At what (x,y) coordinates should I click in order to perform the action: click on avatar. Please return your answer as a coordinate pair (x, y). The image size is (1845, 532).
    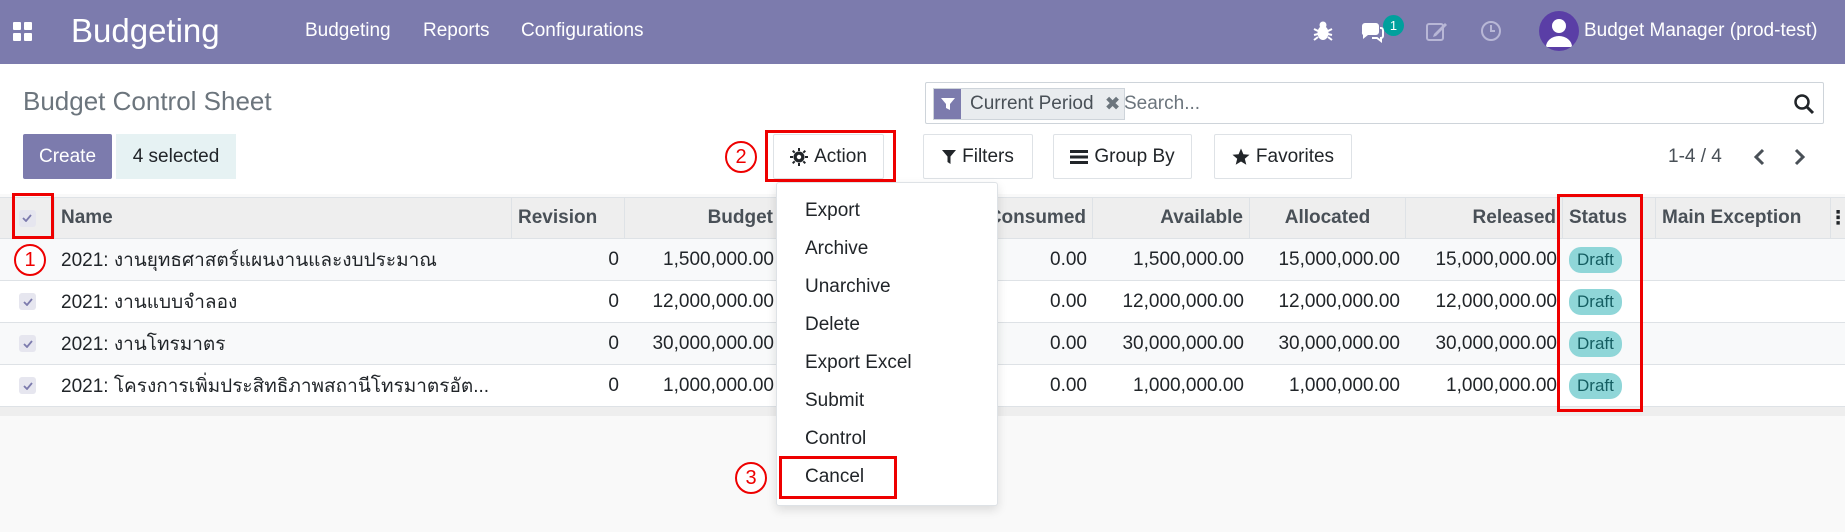
    Looking at the image, I should click on (1559, 31).